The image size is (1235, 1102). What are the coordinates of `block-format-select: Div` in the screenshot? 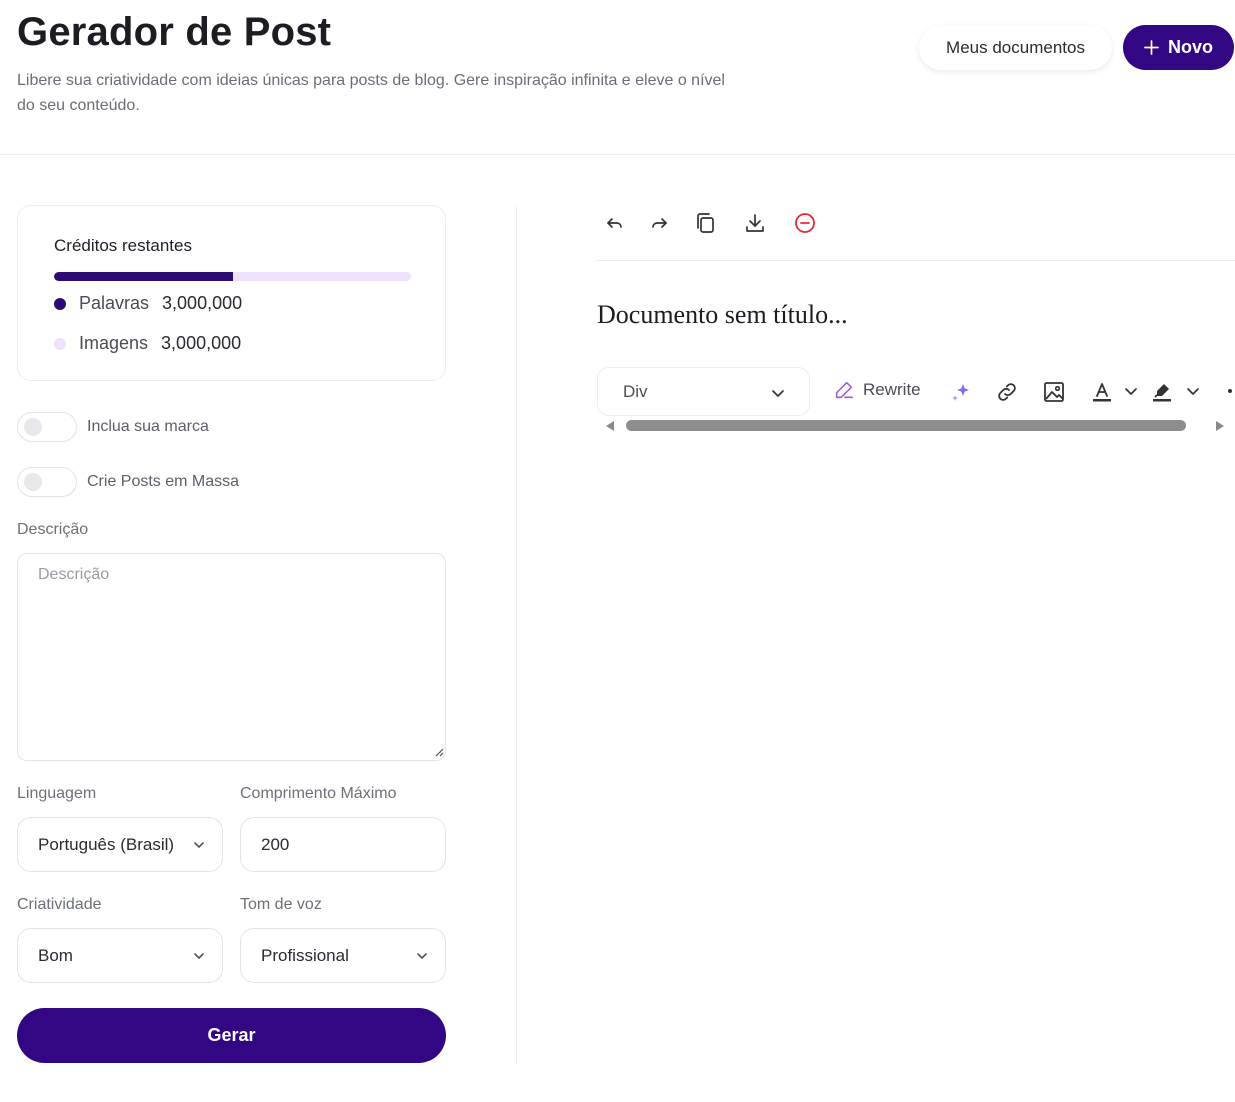 It's located at (703, 391).